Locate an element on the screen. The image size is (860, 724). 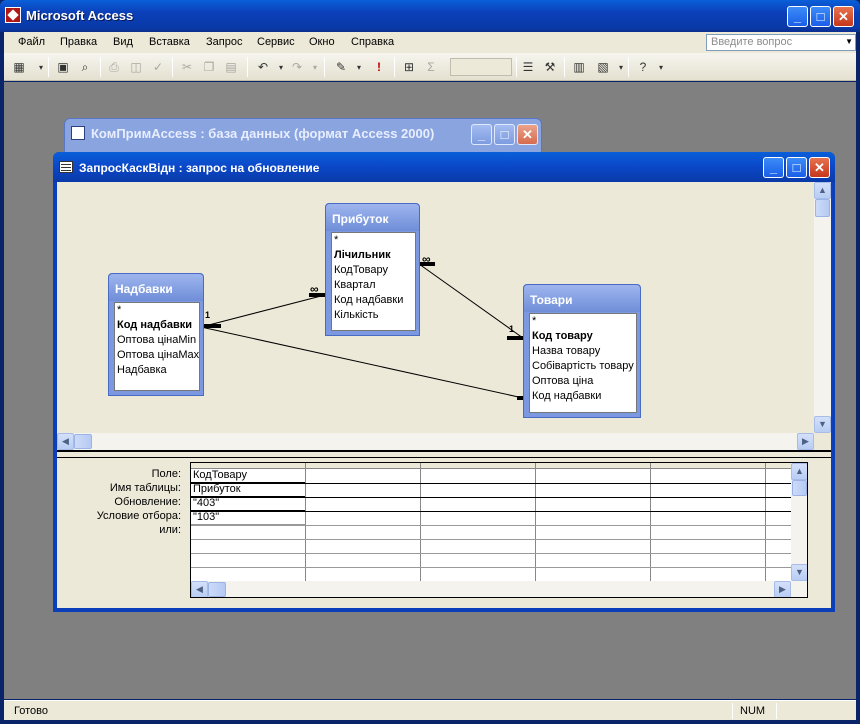
db-close-button: ✕ is located at coordinates (527, 134).